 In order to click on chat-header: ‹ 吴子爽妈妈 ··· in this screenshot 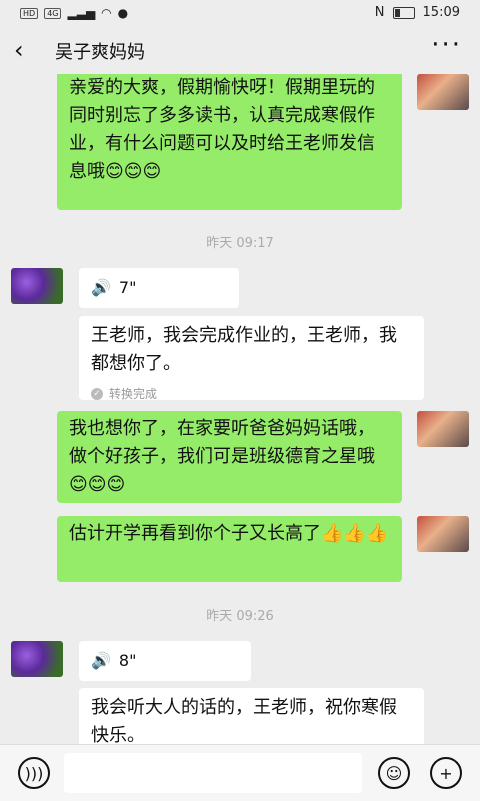, I will do `click(240, 50)`.